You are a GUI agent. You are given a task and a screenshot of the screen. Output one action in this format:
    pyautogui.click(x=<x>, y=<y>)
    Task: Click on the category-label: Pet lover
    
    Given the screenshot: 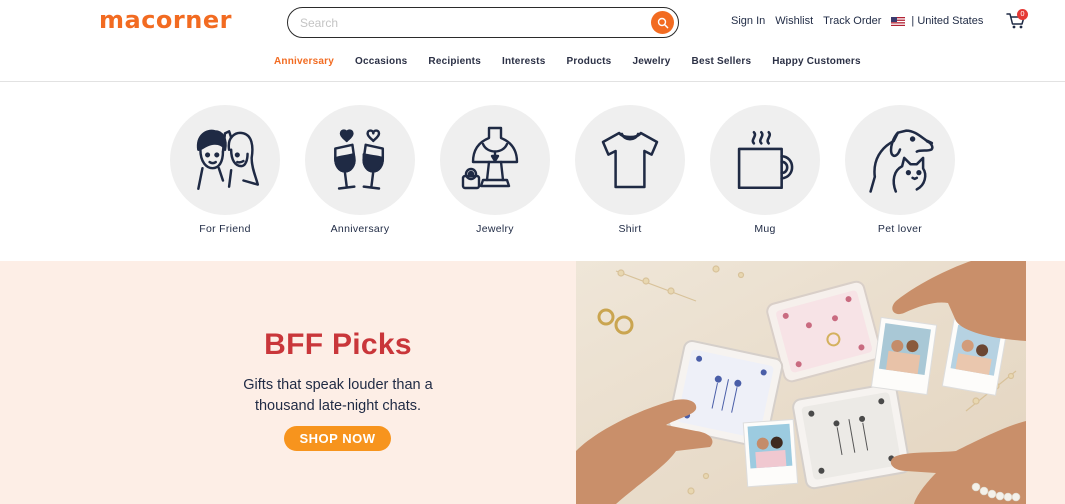 What is the action you would take?
    pyautogui.click(x=900, y=229)
    